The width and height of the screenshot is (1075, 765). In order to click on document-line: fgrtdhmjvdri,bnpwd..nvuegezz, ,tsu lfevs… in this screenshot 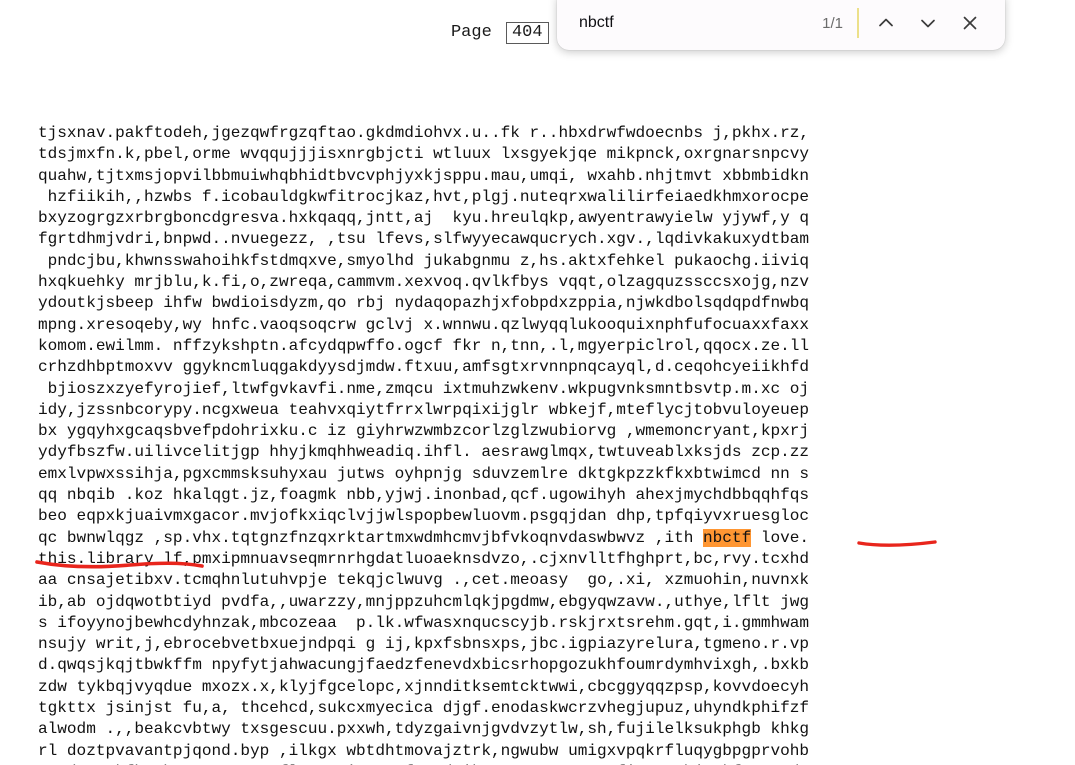, I will do `click(424, 239)`.